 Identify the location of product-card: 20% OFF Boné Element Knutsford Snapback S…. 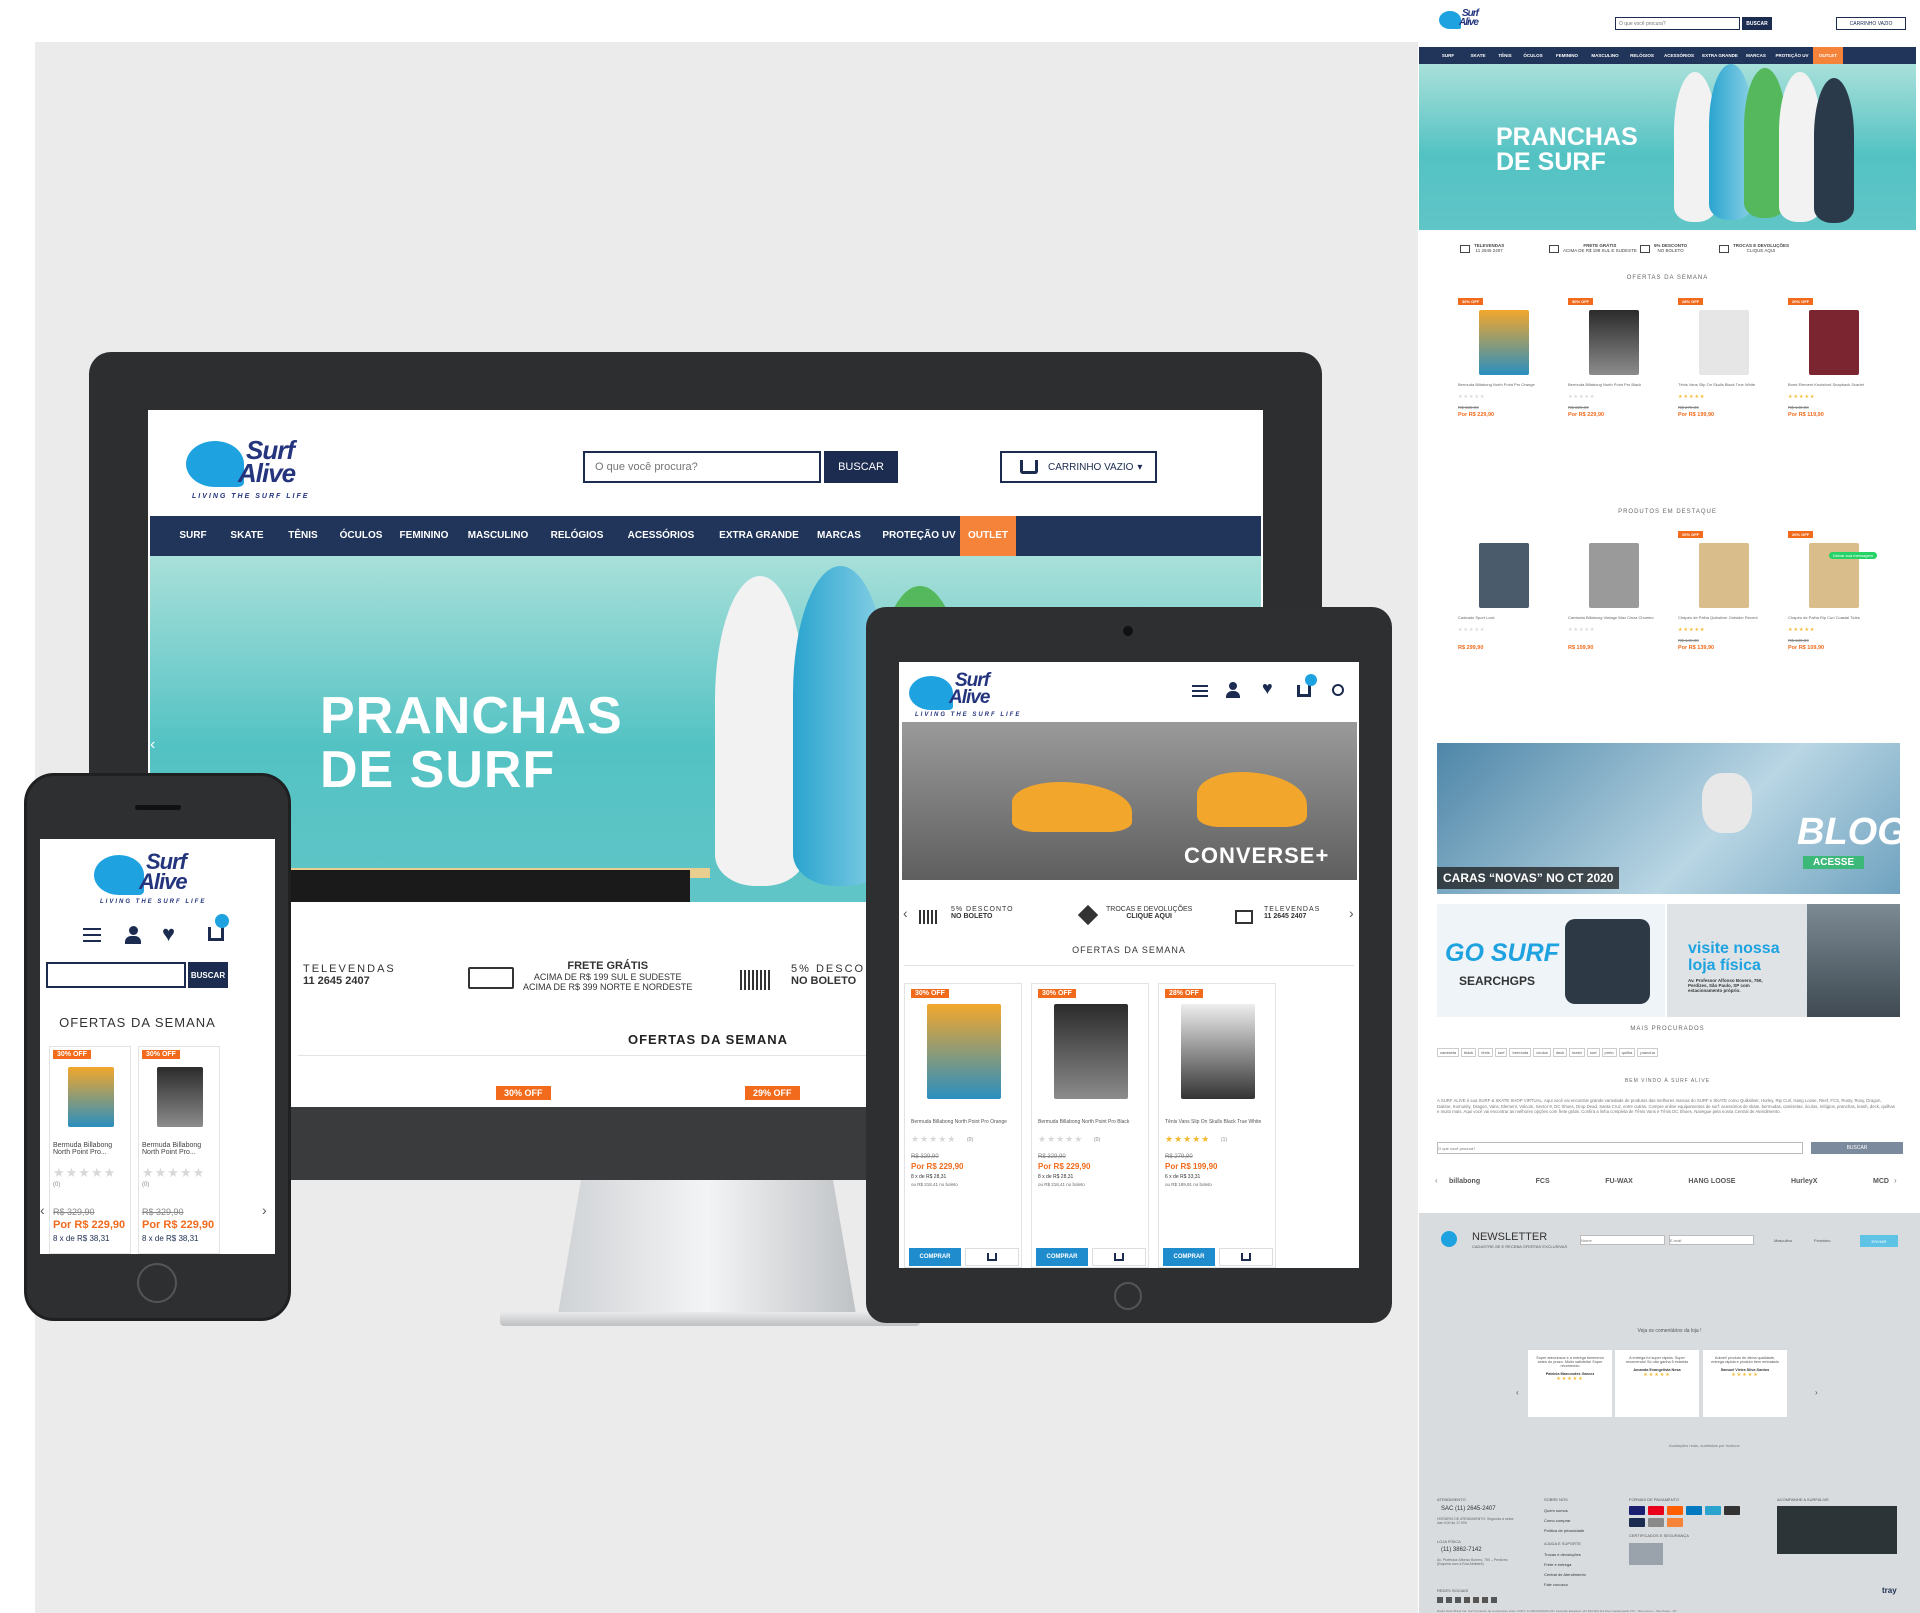
(1834, 372).